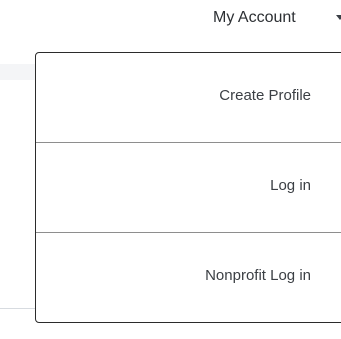 The image size is (341, 339). What do you see at coordinates (18, 72) in the screenshot?
I see `background-band` at bounding box center [18, 72].